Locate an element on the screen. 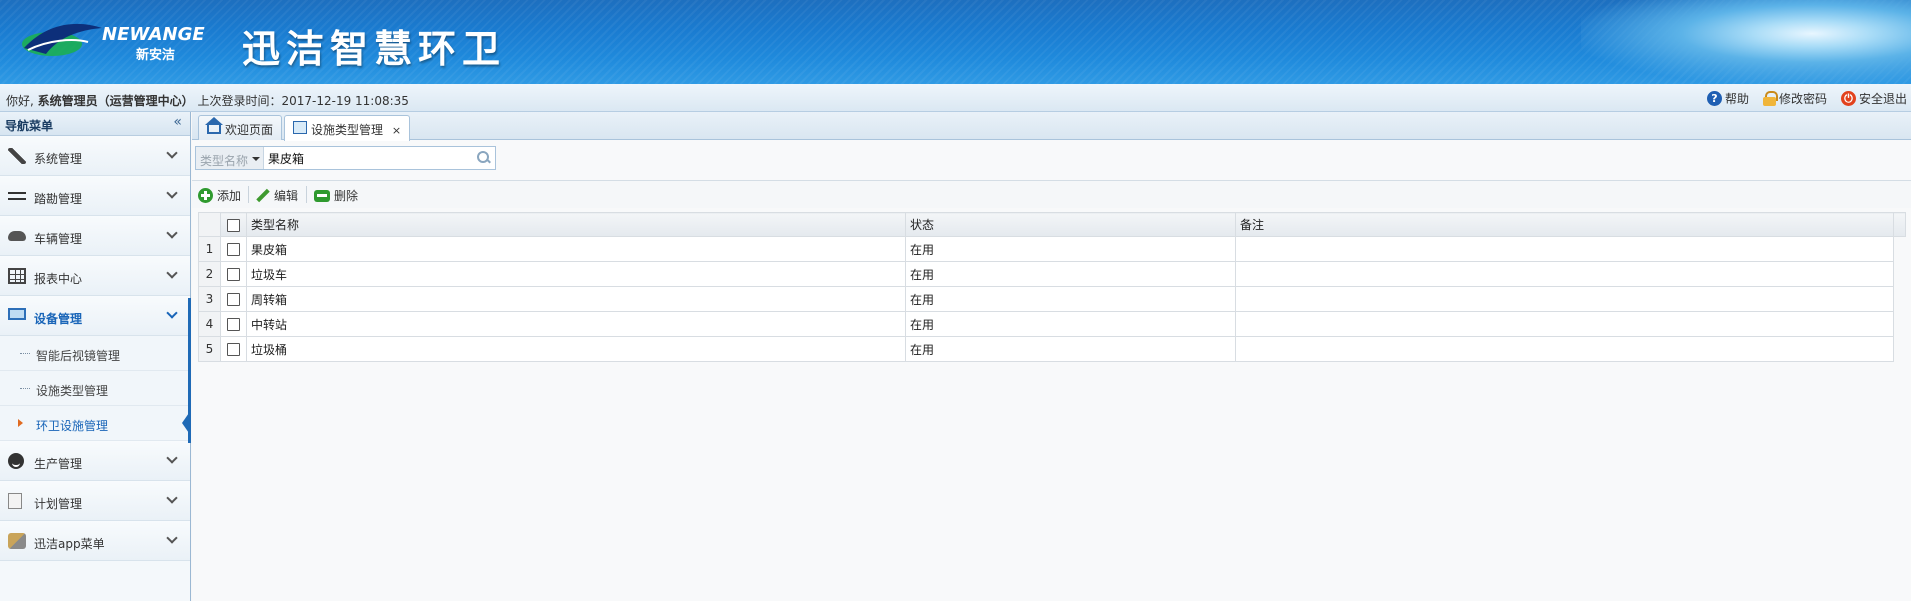  table-row: 2 垃圾车 在用 is located at coordinates (1052, 274).